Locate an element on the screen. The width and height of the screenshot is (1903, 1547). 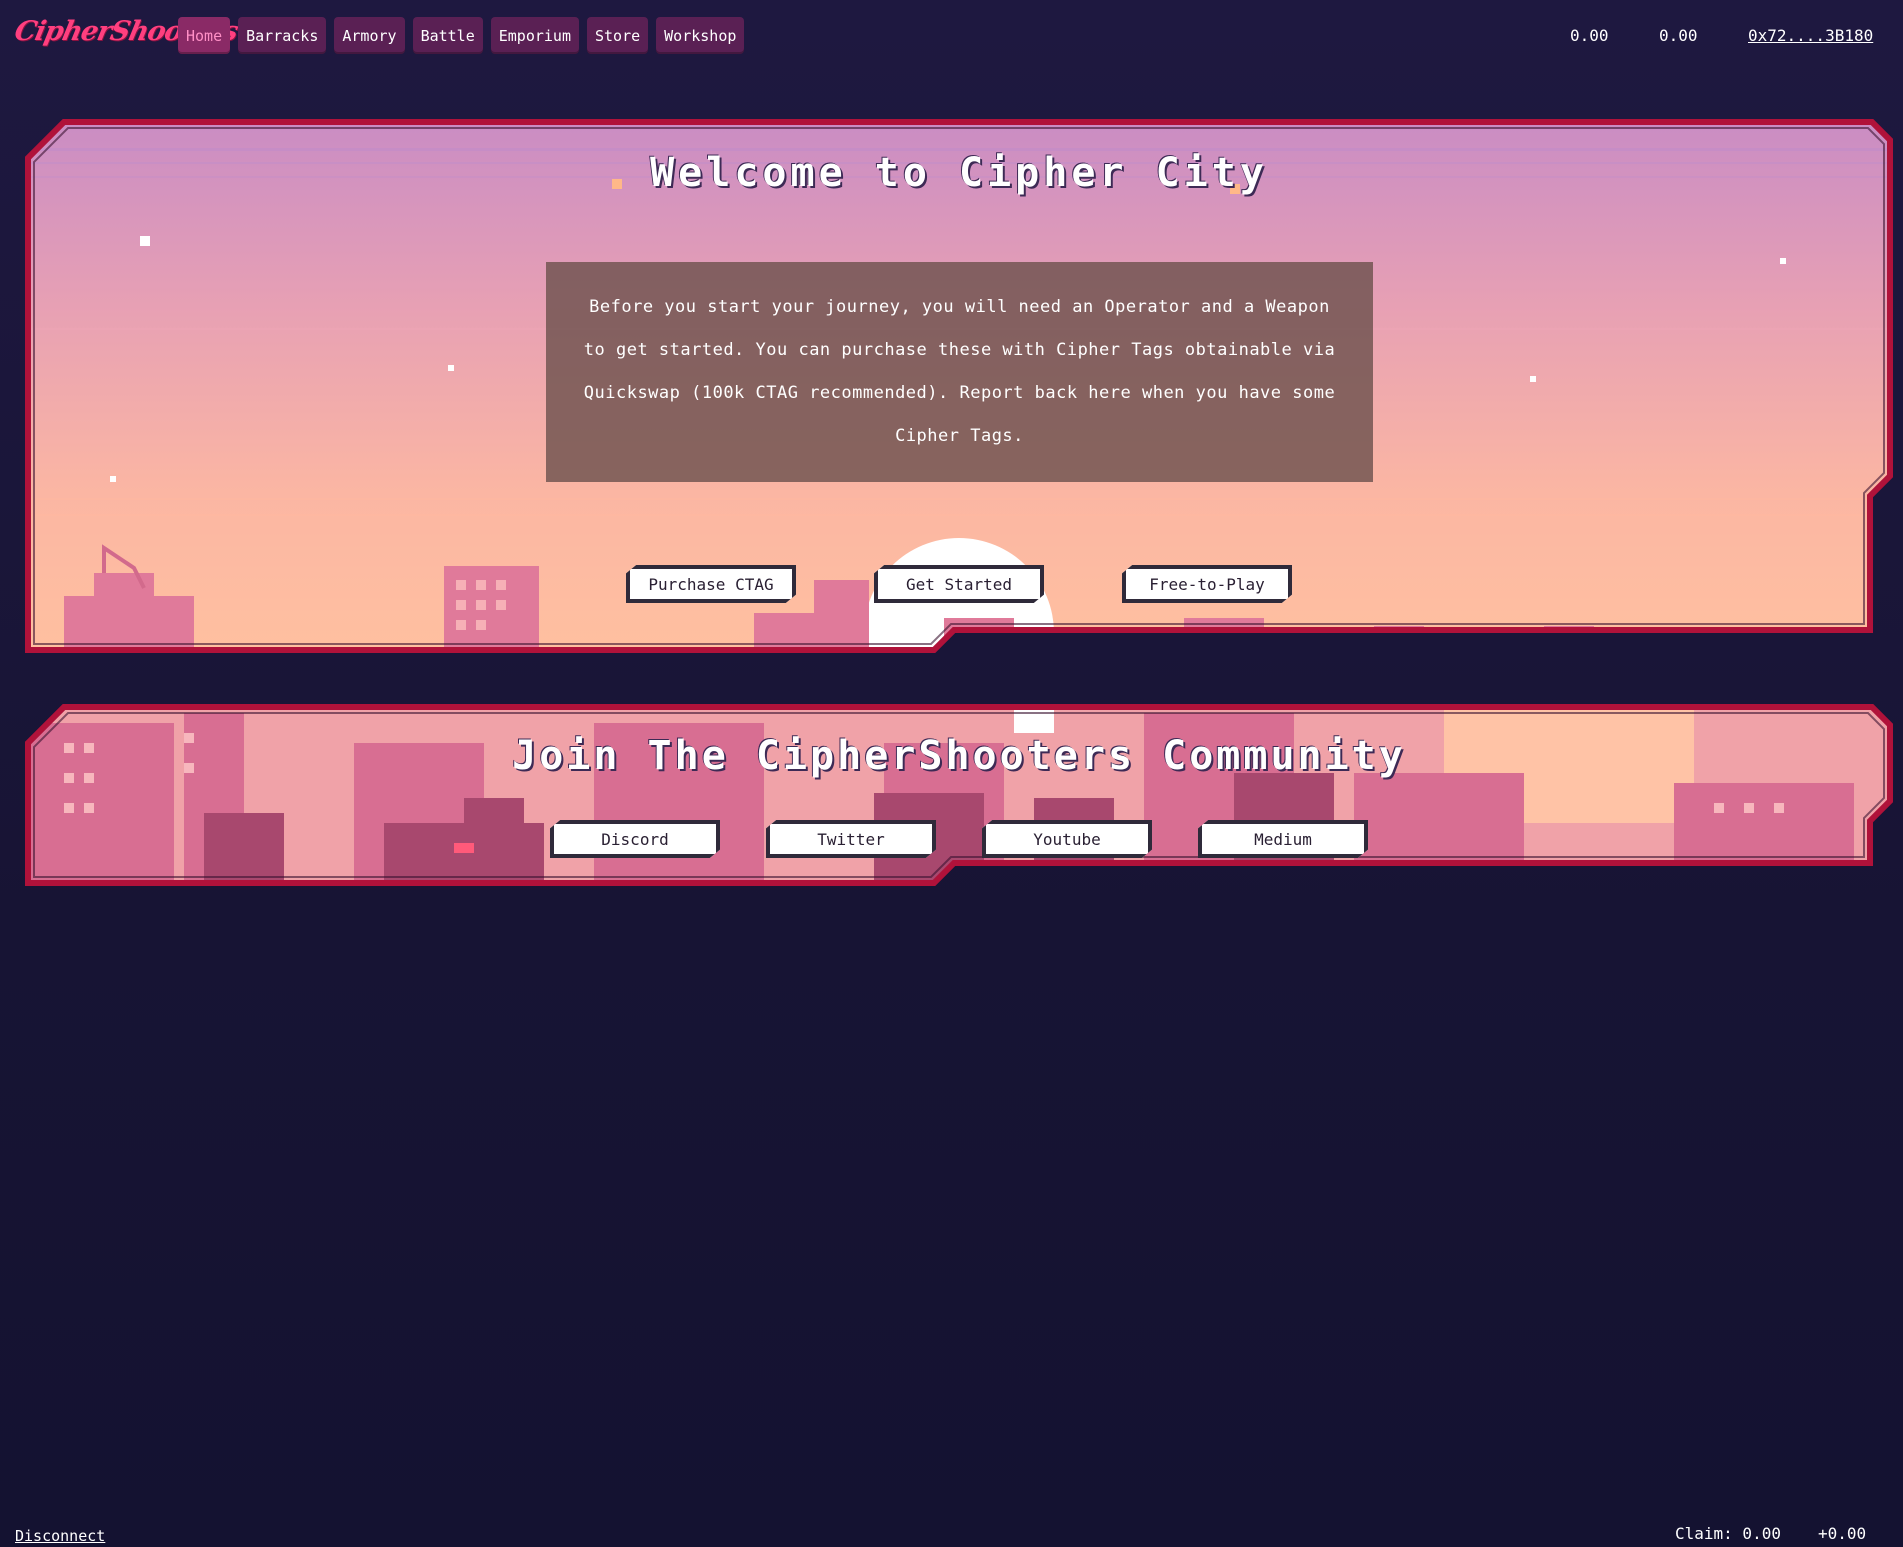
nav-barracks: Barracks is located at coordinates (282, 35).